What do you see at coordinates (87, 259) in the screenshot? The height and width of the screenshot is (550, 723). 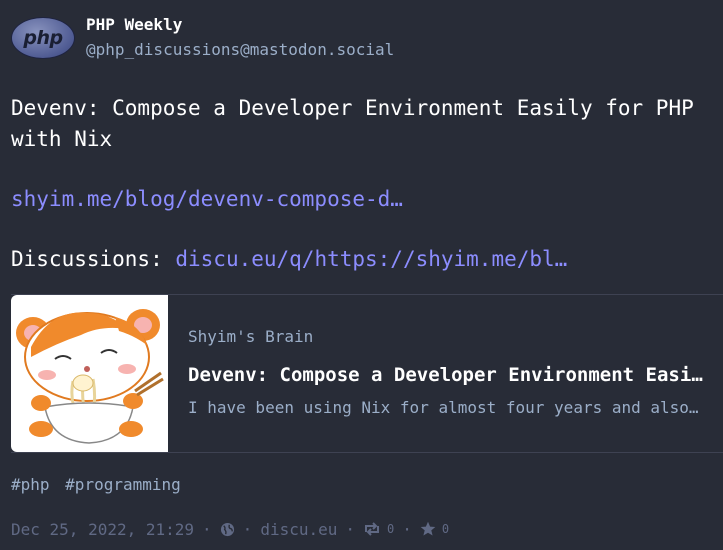 I see `discussions-label: Discussions:` at bounding box center [87, 259].